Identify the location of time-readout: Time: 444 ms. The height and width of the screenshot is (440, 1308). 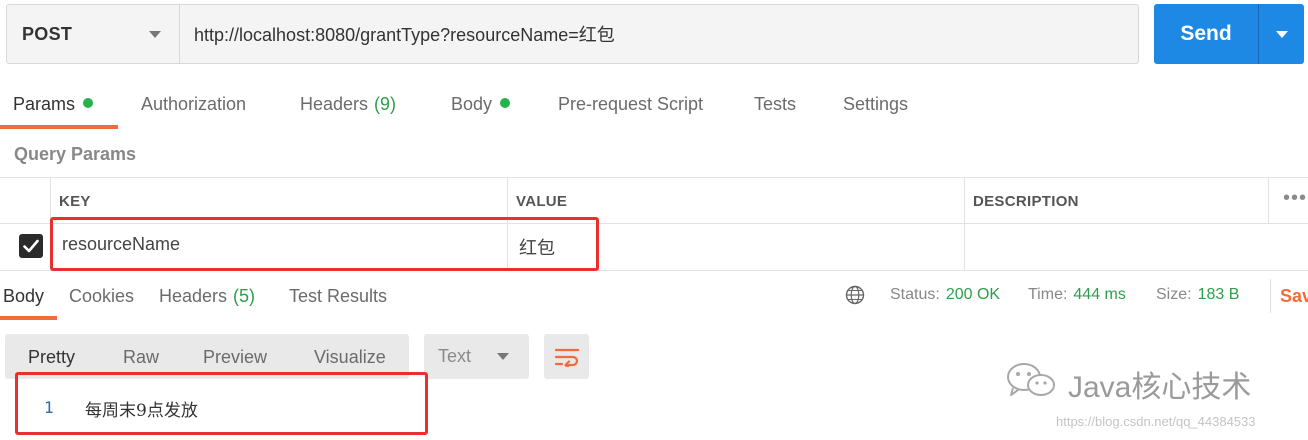
(1077, 295).